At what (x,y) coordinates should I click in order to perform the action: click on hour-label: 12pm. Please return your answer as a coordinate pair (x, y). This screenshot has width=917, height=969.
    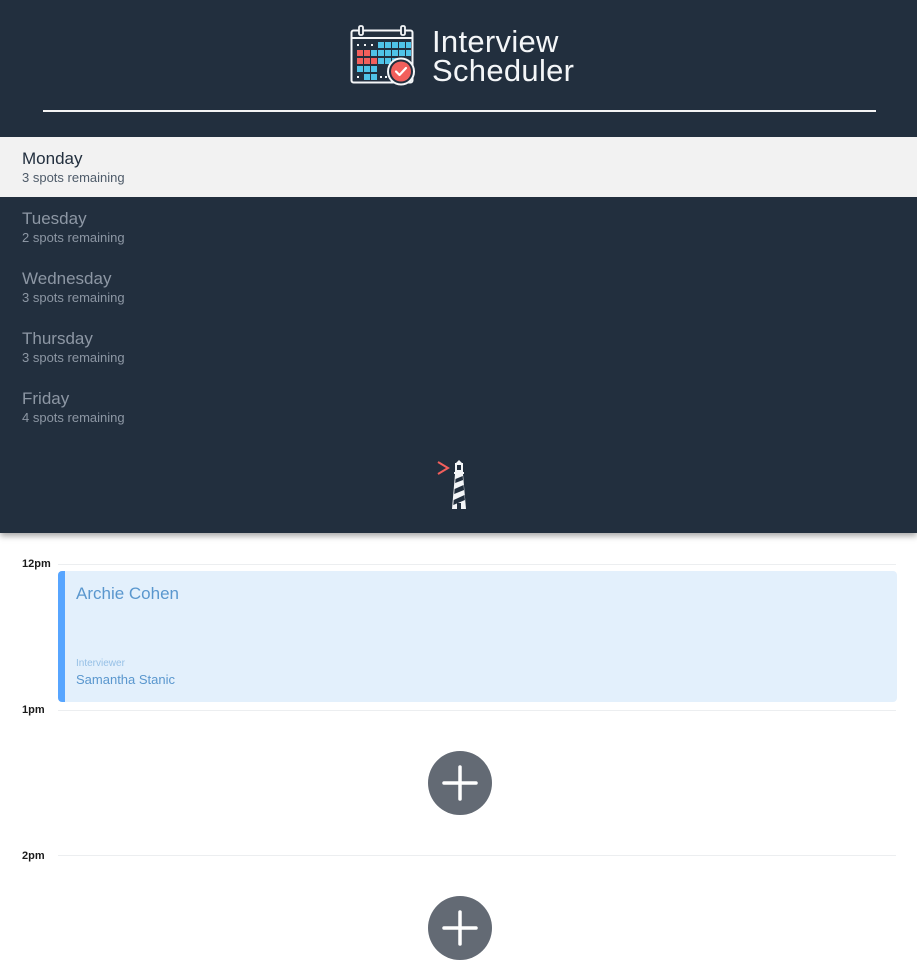
    Looking at the image, I should click on (36, 564).